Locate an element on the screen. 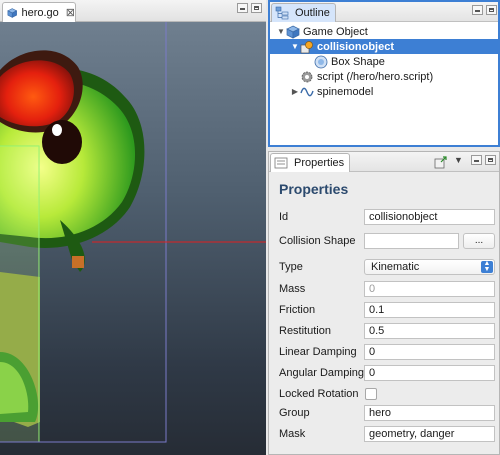 The height and width of the screenshot is (455, 500). group-field: hero is located at coordinates (429, 413).